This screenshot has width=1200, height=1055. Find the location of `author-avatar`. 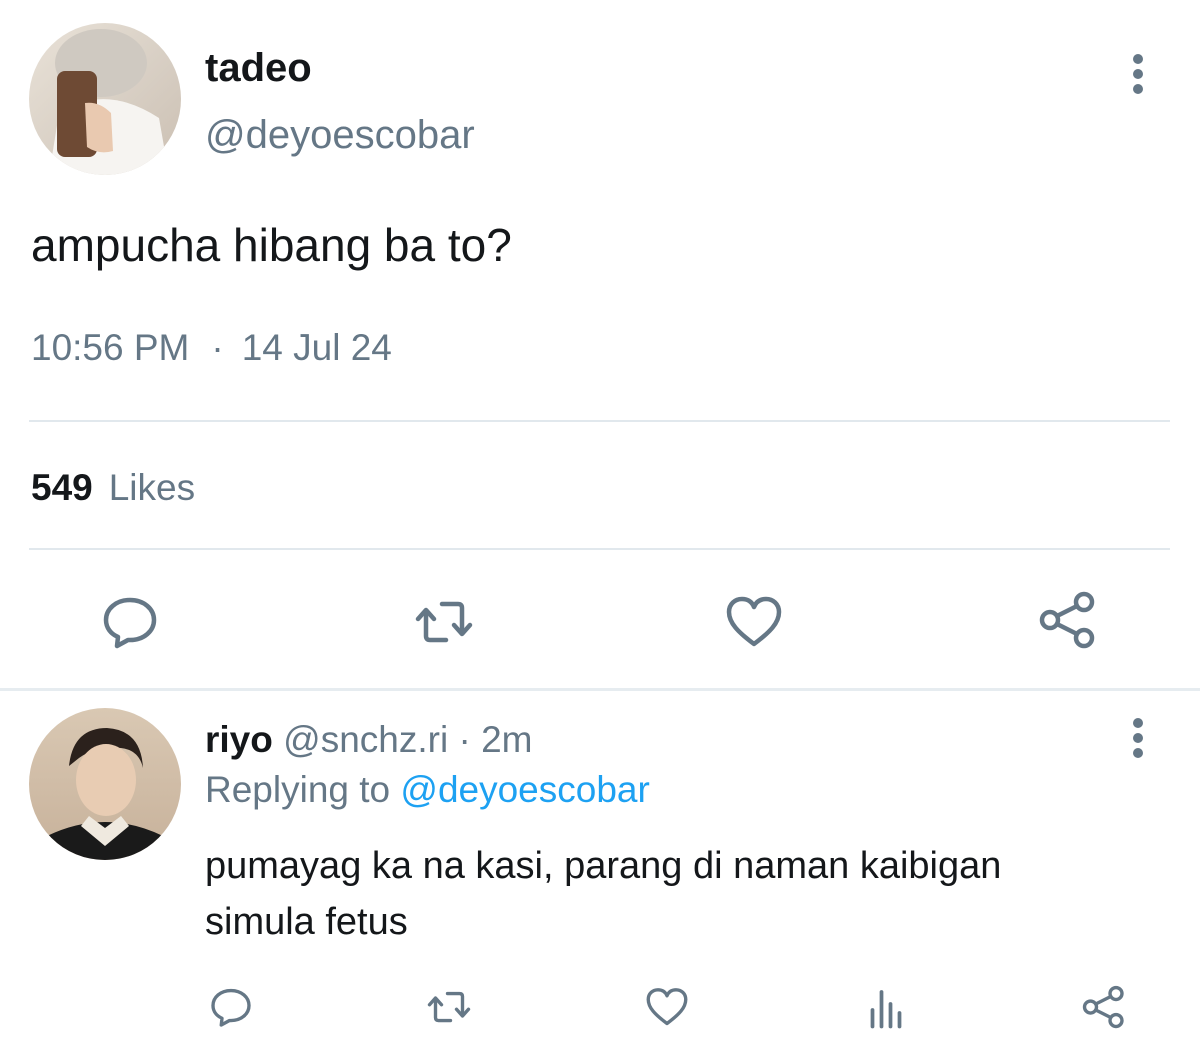

author-avatar is located at coordinates (105, 99).